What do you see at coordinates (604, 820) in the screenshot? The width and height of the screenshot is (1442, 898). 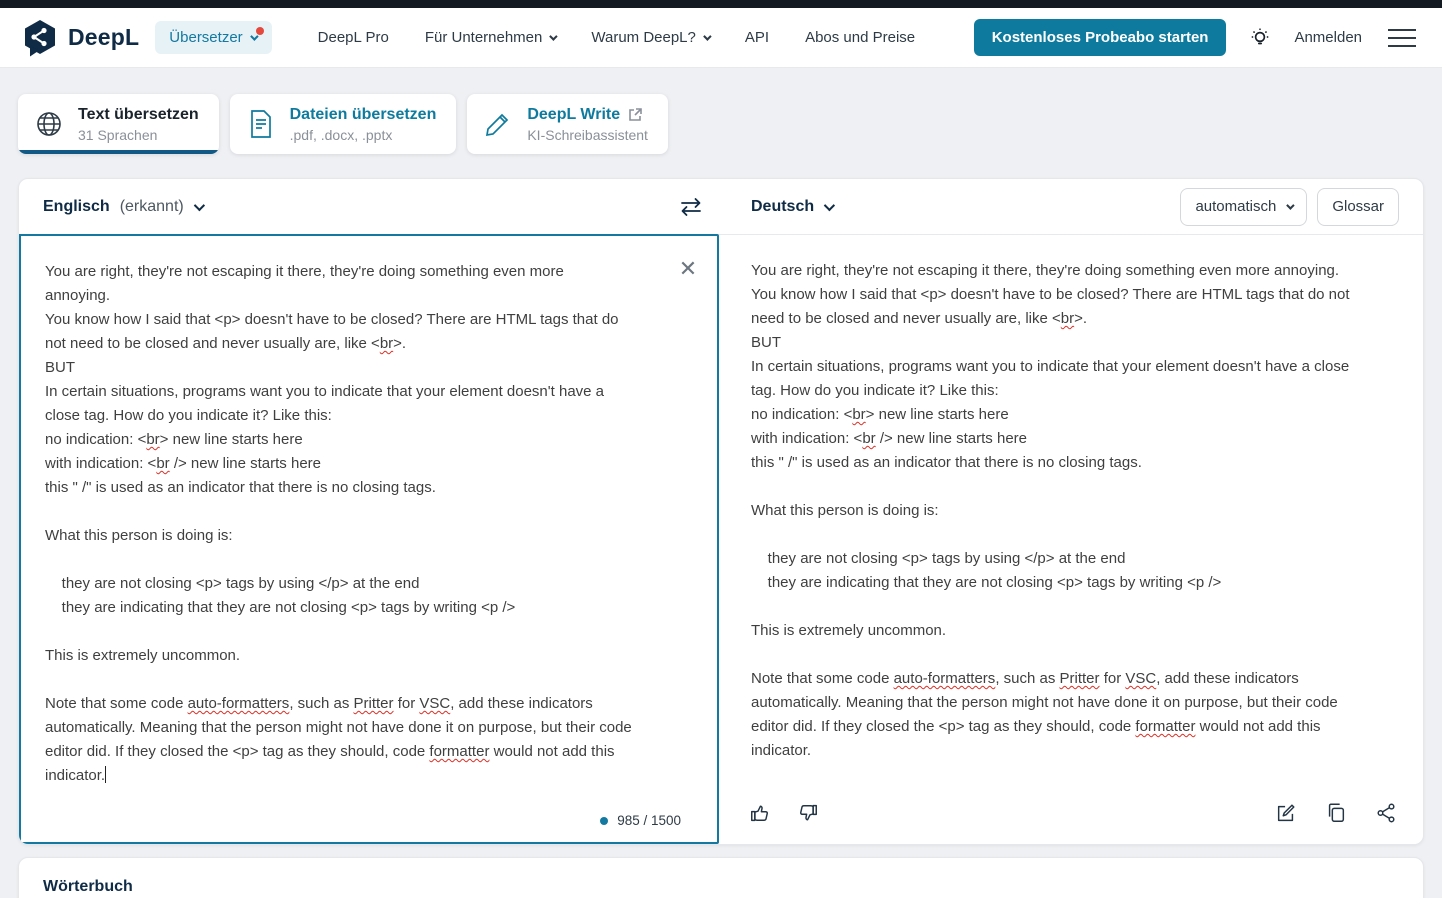 I see `counter-dot-icon` at bounding box center [604, 820].